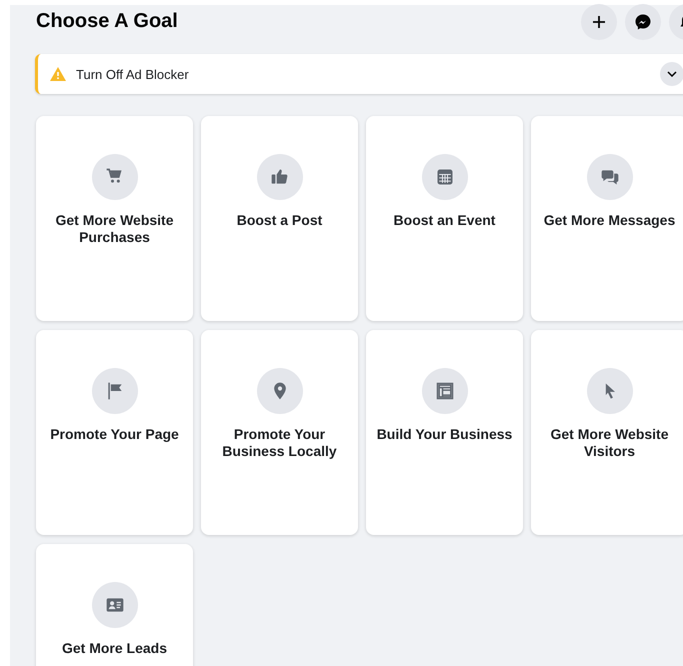  I want to click on chevron-down-icon, so click(672, 74).